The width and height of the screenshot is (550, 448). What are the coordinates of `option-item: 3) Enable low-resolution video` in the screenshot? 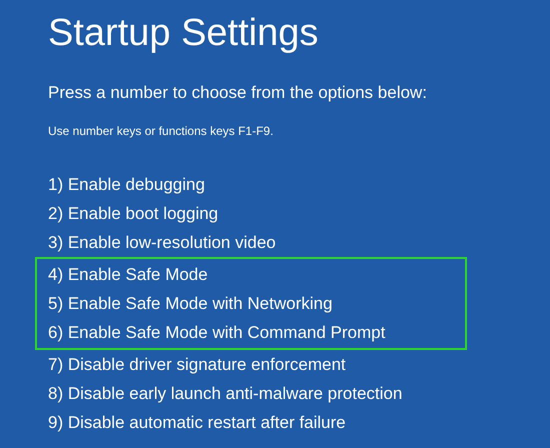 It's located at (162, 242).